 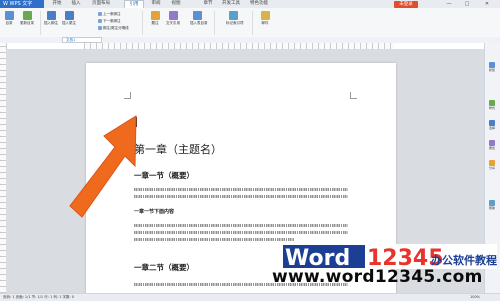 What do you see at coordinates (178, 149) in the screenshot?
I see `chapter-heading: 第一章（主题名）` at bounding box center [178, 149].